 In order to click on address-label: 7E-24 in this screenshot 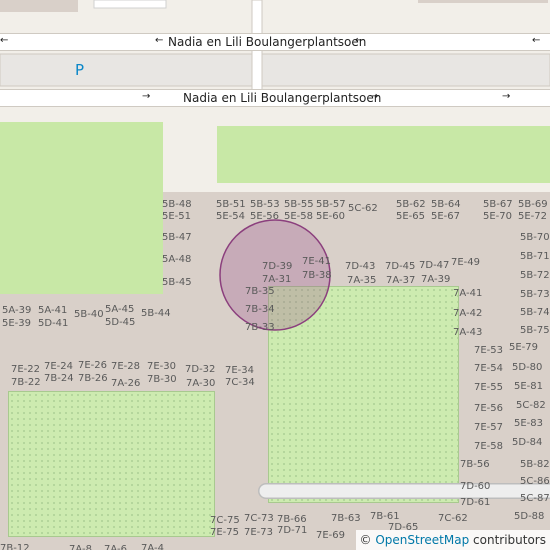, I will do `click(59, 366)`.